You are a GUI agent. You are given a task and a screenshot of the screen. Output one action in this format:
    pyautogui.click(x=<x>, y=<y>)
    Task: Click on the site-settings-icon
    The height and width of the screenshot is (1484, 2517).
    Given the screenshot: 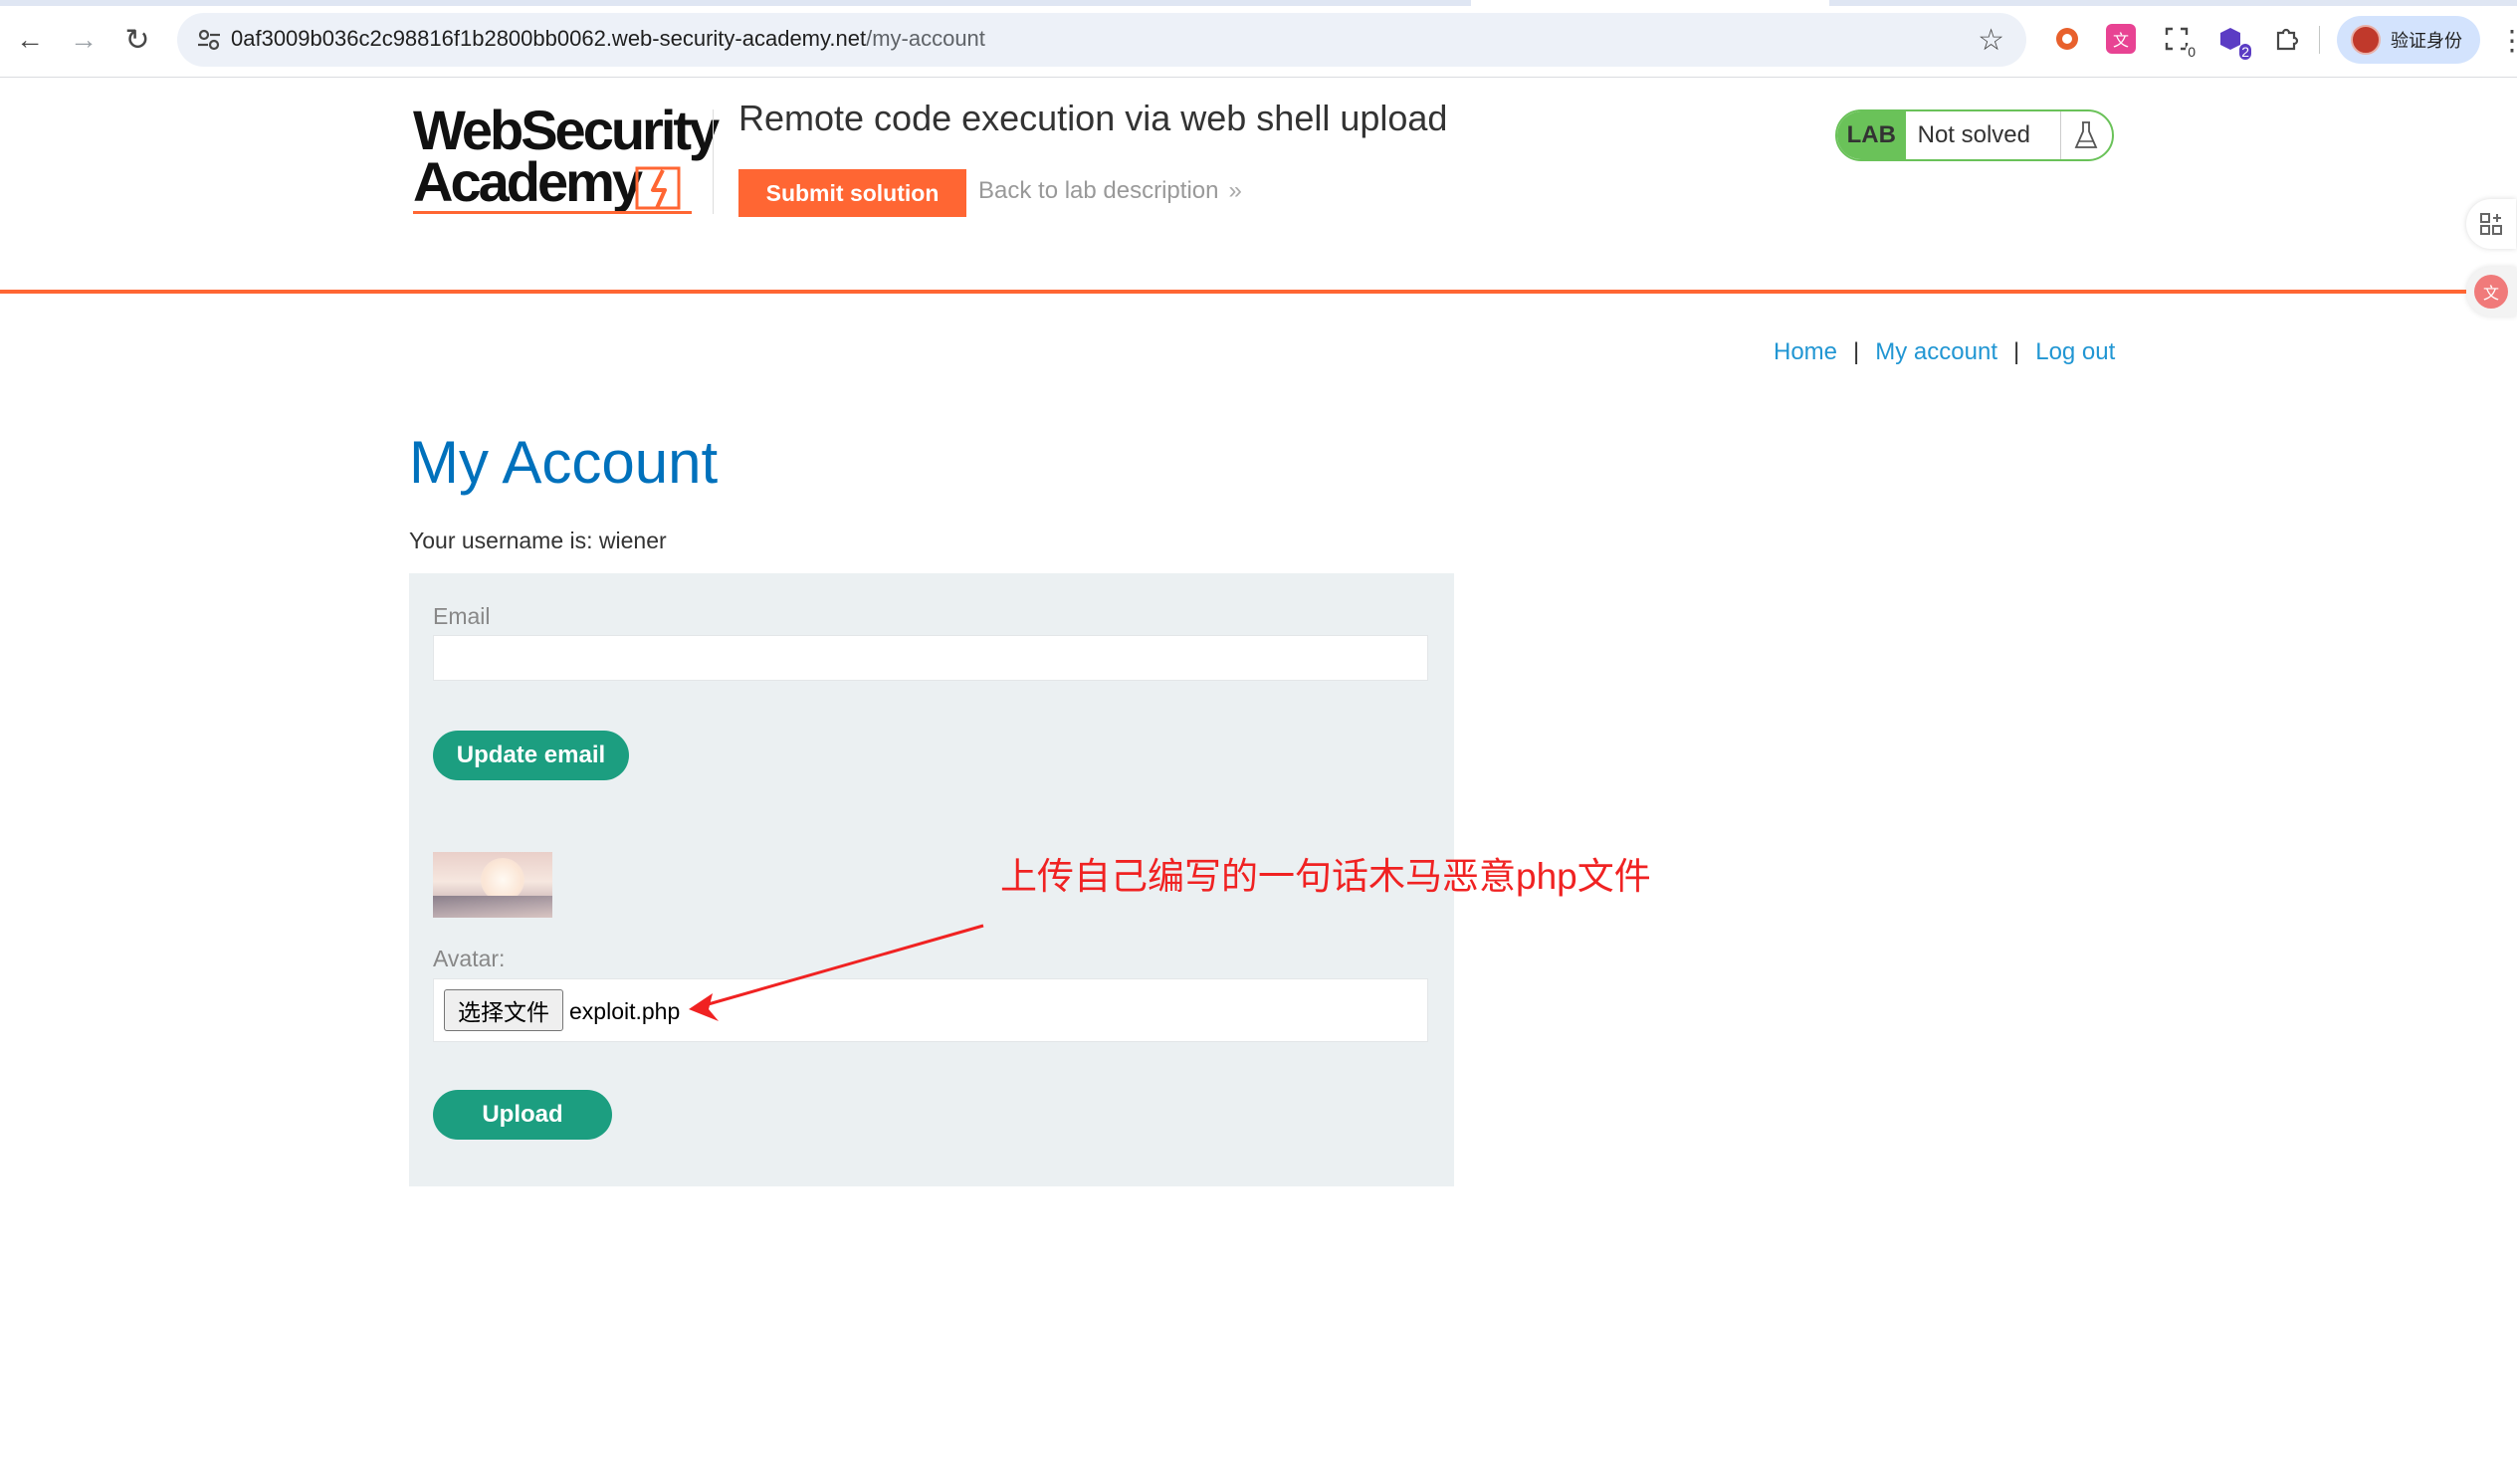 What is the action you would take?
    pyautogui.click(x=209, y=40)
    